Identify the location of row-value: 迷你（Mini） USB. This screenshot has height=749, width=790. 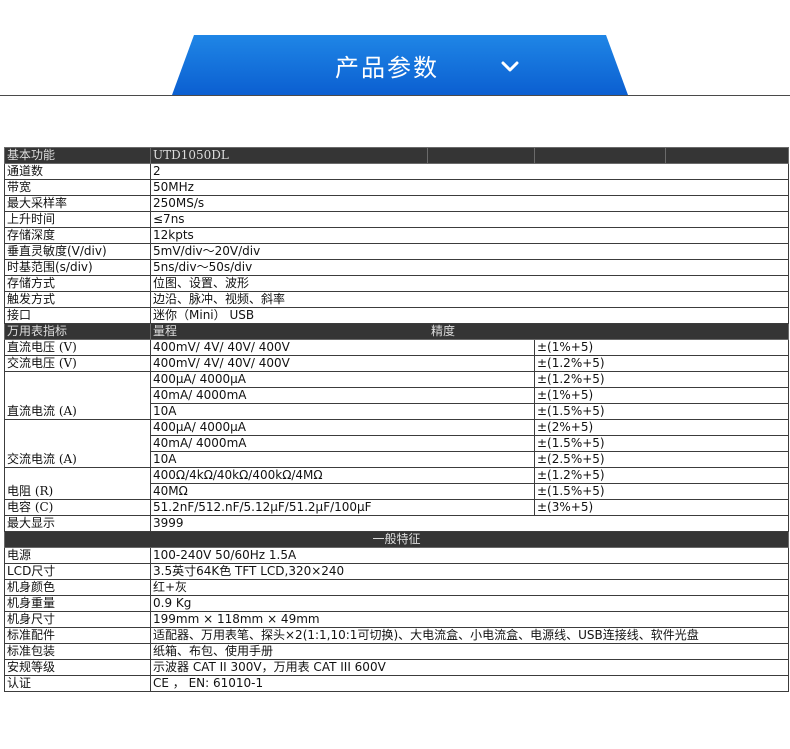
(469, 315).